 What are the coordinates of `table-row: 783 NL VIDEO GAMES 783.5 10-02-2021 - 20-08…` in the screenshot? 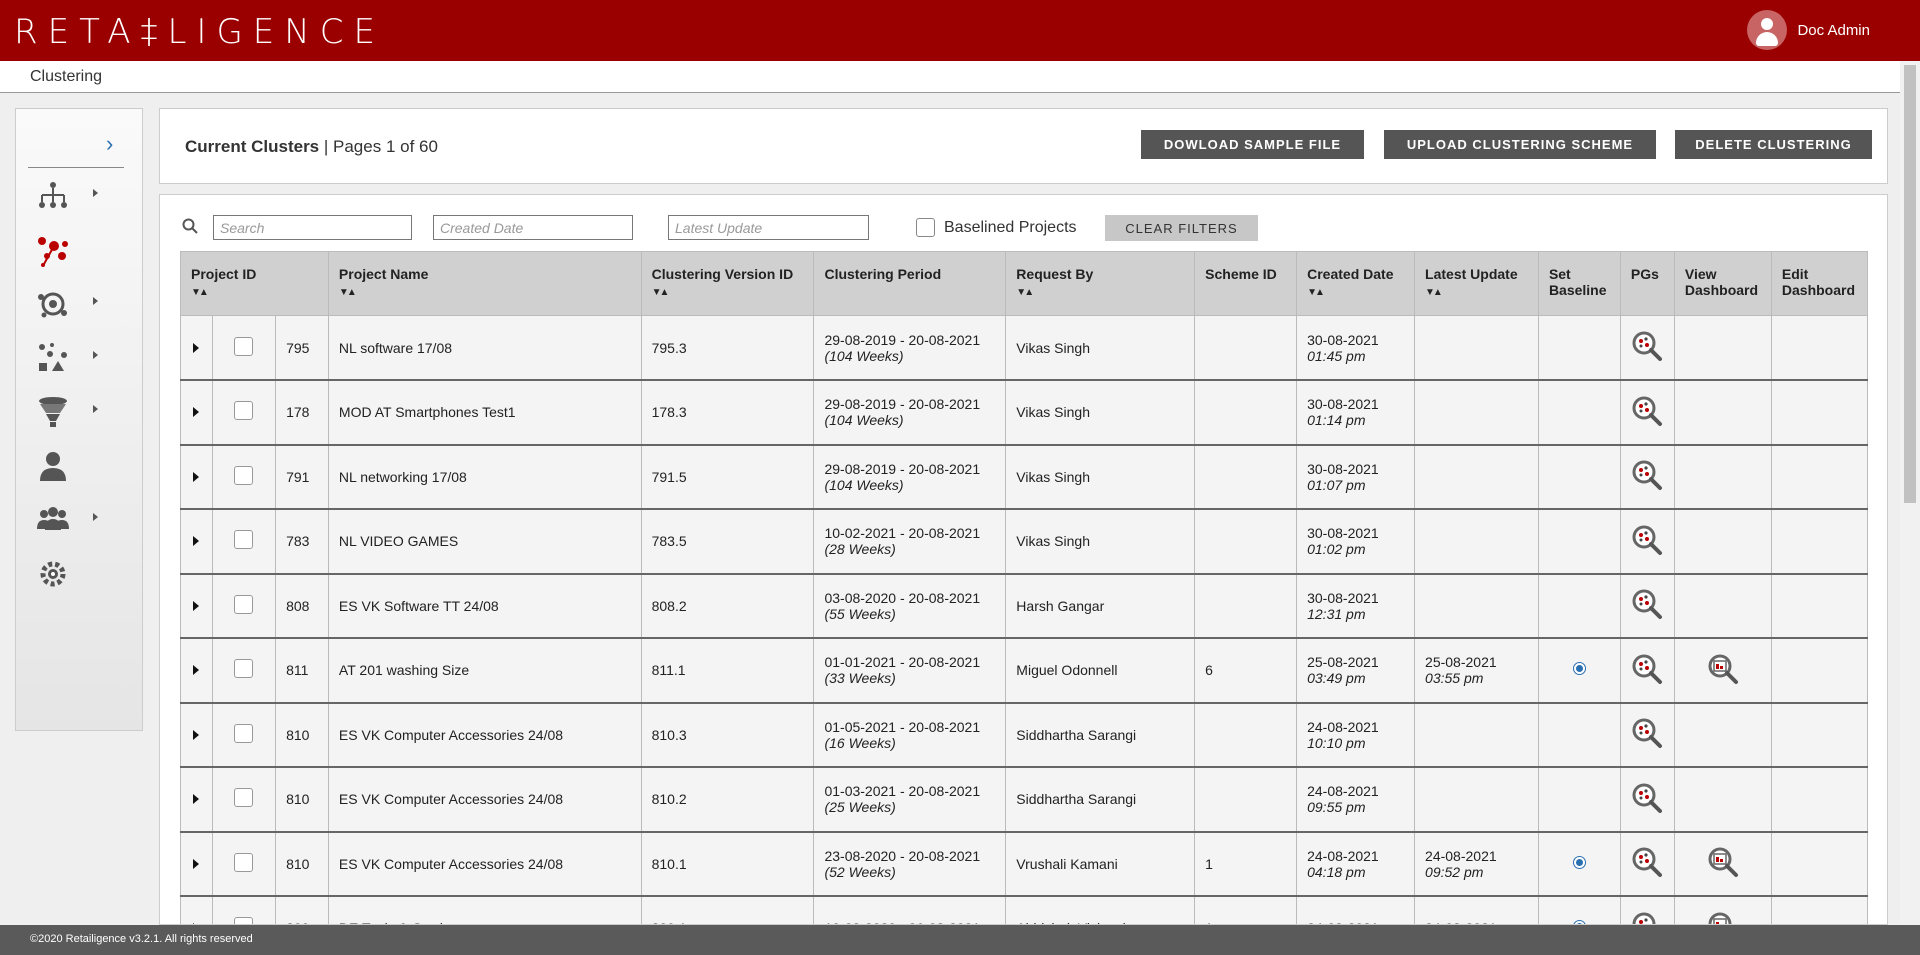 It's located at (1024, 541).